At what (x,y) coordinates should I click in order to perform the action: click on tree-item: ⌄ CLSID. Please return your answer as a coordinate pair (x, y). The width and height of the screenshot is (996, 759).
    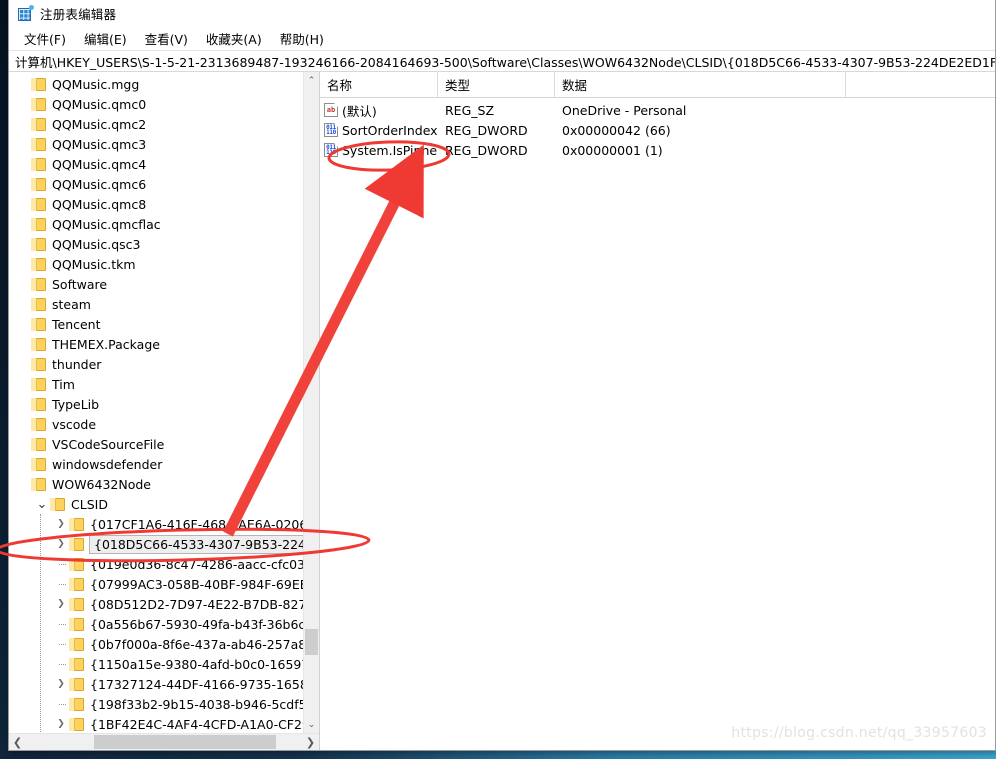
    Looking at the image, I should click on (156, 504).